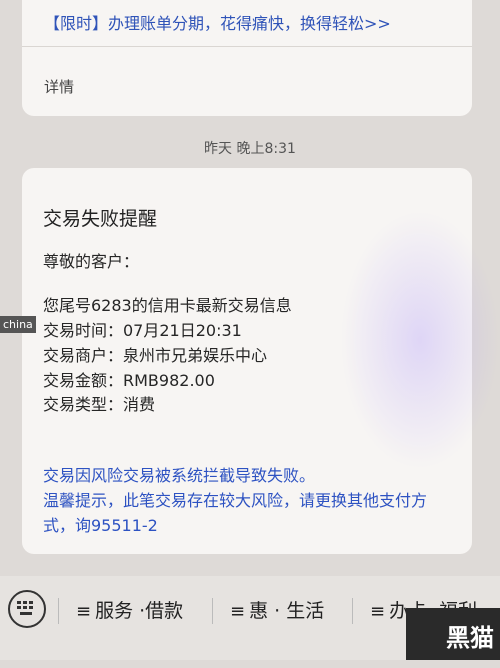 The width and height of the screenshot is (500, 668). I want to click on menu-label: 惠 · 生活, so click(287, 611).